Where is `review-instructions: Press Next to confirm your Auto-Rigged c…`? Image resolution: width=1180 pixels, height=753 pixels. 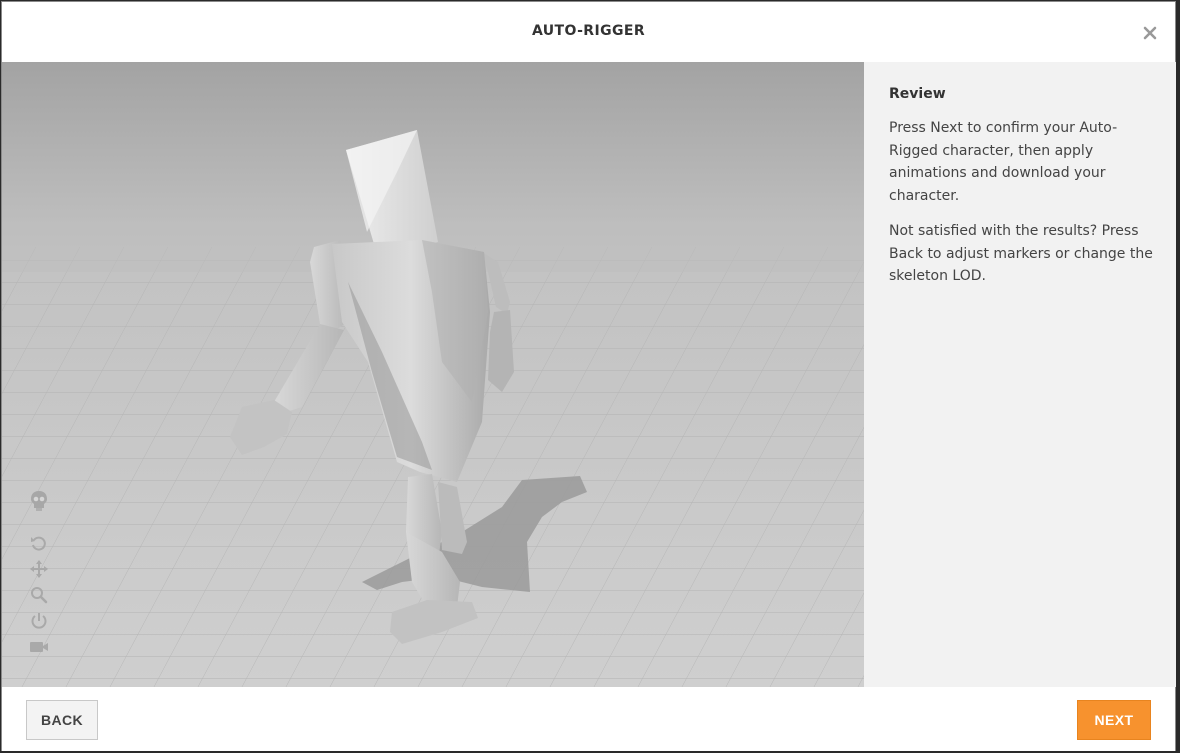 review-instructions: Press Next to confirm your Auto-Rigged c… is located at coordinates (1003, 162).